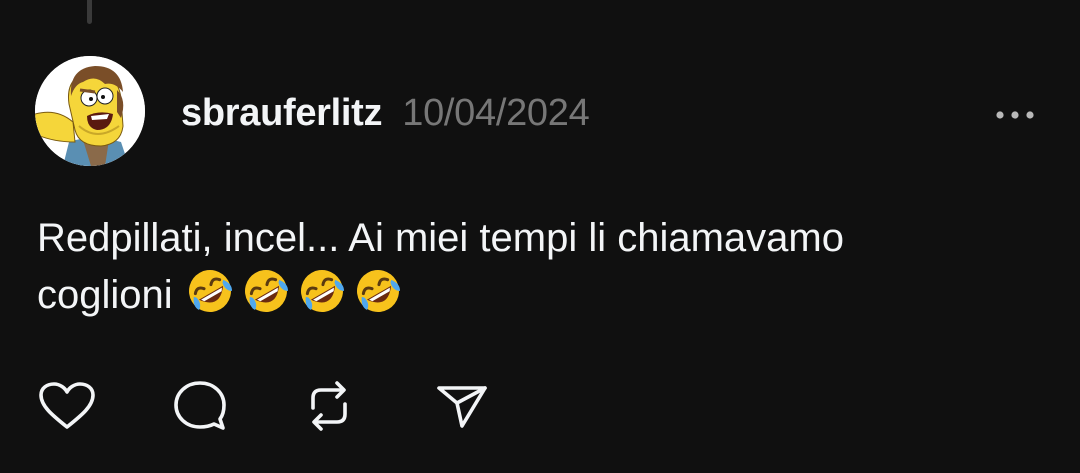 The height and width of the screenshot is (473, 1080). I want to click on repost-button, so click(329, 406).